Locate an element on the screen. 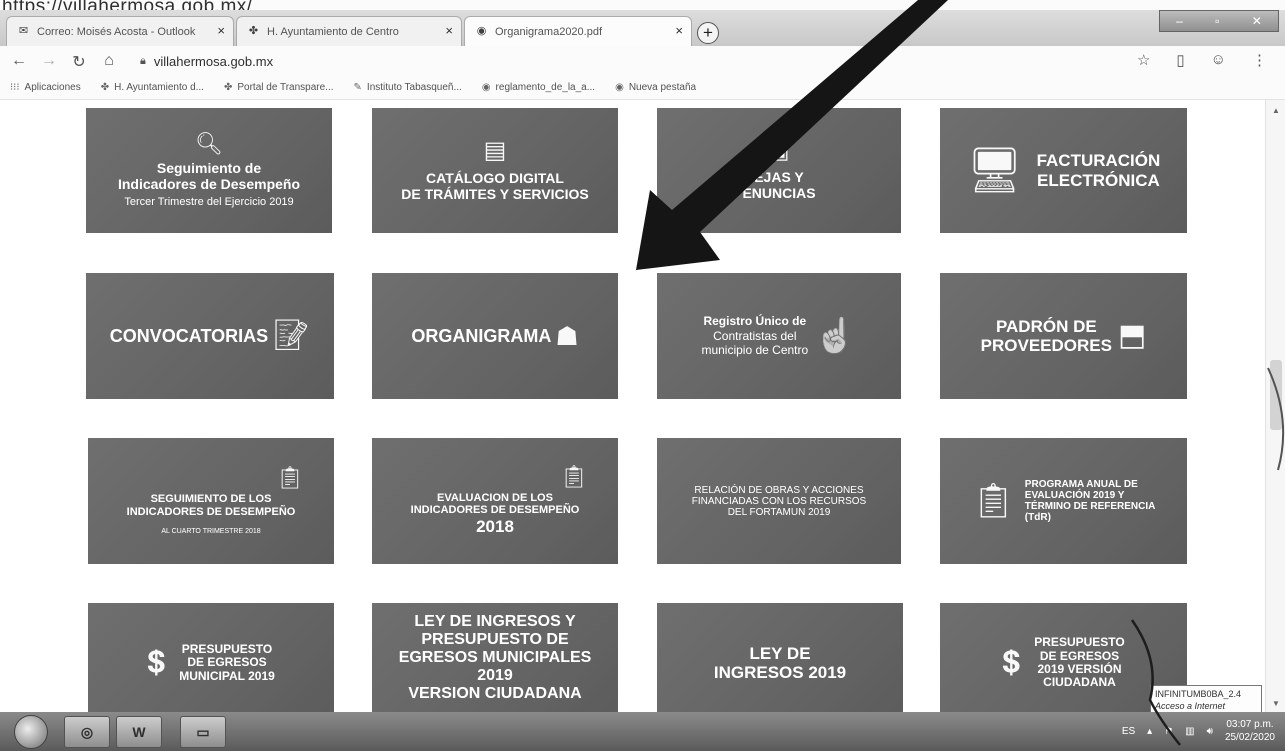 The width and height of the screenshot is (1285, 751). system-tray: ES ▴ ⚑ ▥ 🔊︎ 03:07 p.m. 25/02/2020 is located at coordinates (1198, 731).